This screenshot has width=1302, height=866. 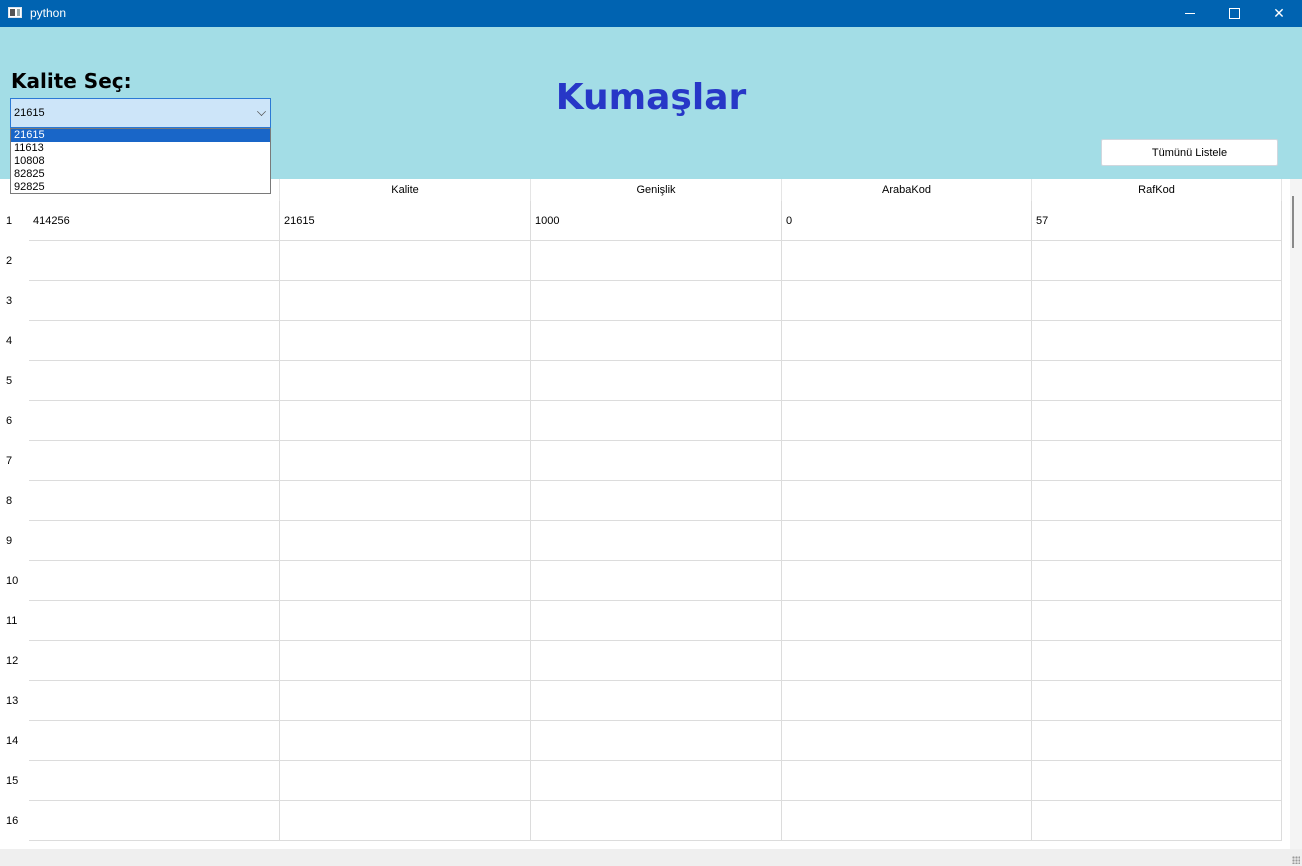 I want to click on row-number: 1, so click(x=14, y=221).